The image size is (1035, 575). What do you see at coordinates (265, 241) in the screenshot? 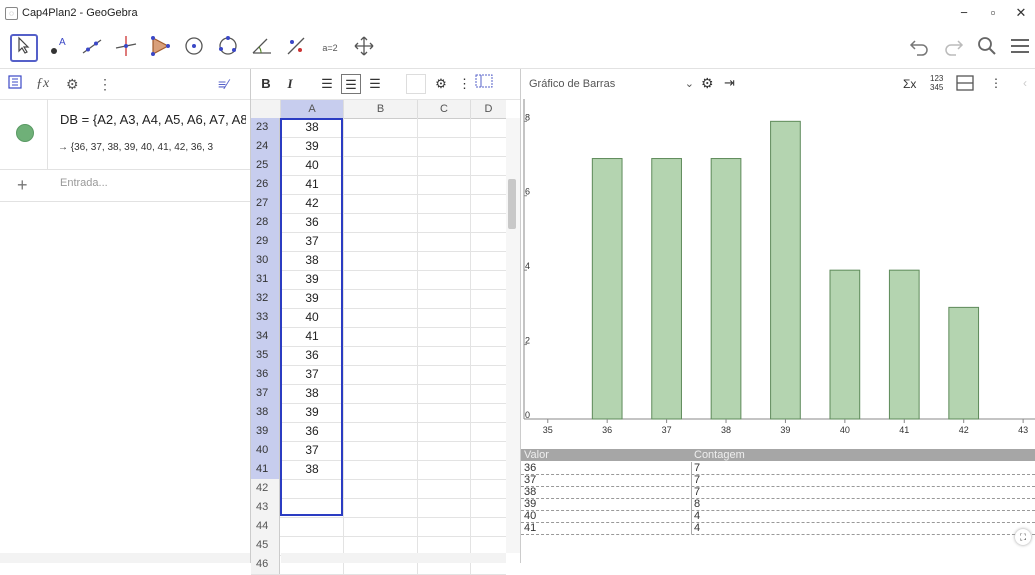
I see `row-header: 29` at bounding box center [265, 241].